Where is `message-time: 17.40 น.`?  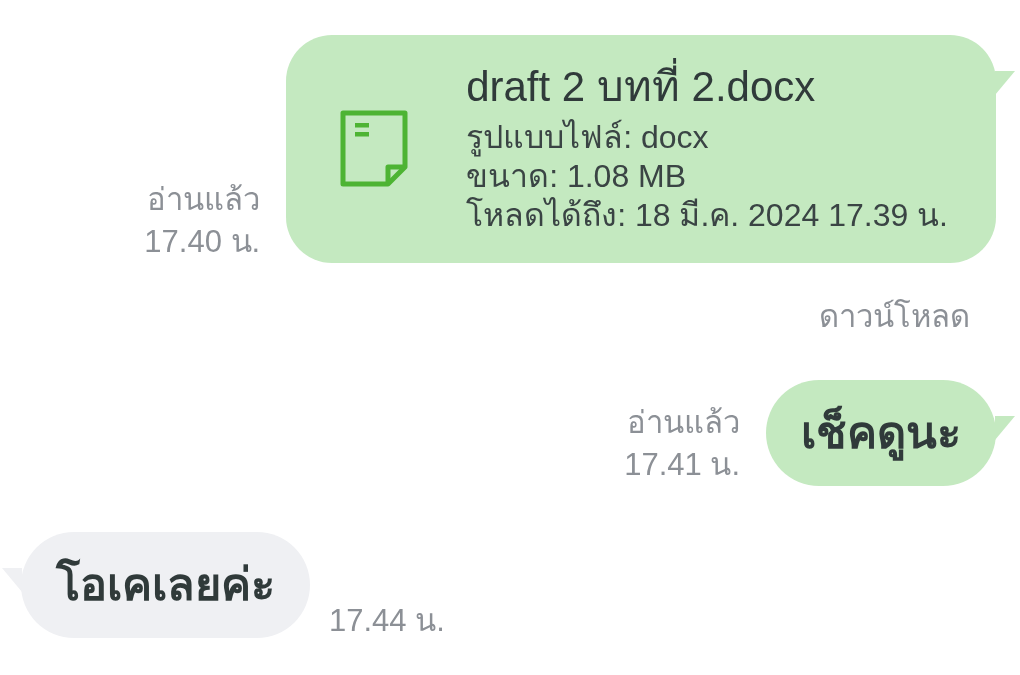
message-time: 17.40 น. is located at coordinates (202, 242).